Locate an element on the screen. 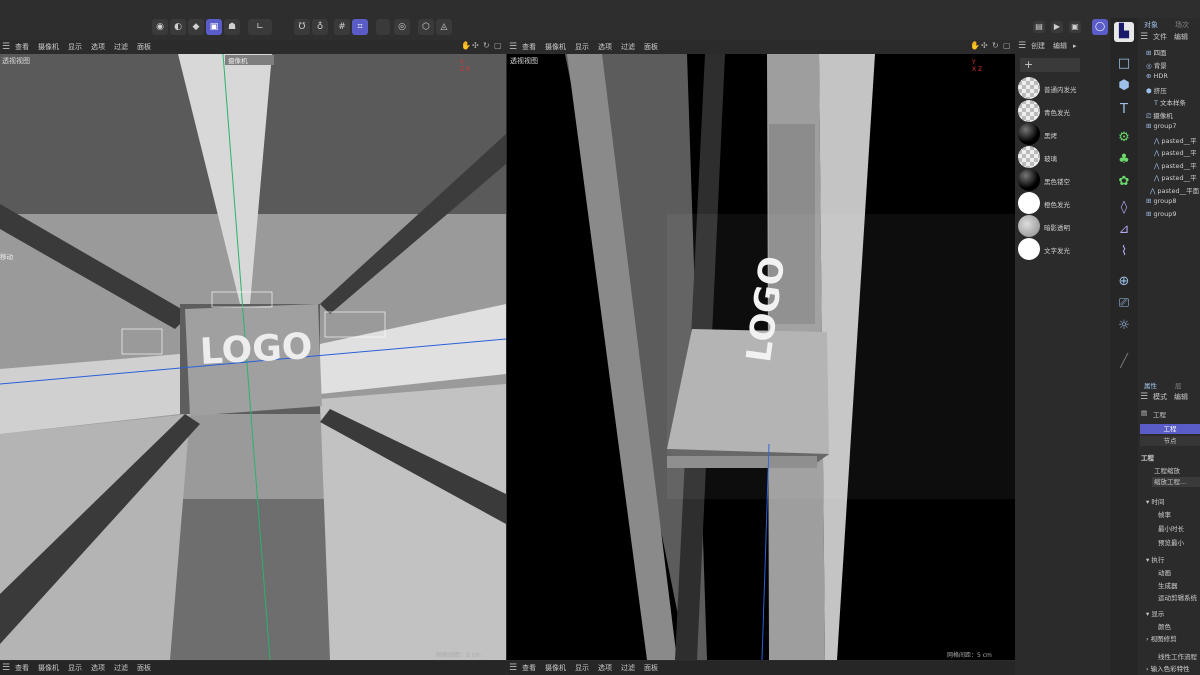  cursor-icon: ▙ is located at coordinates (1124, 32).